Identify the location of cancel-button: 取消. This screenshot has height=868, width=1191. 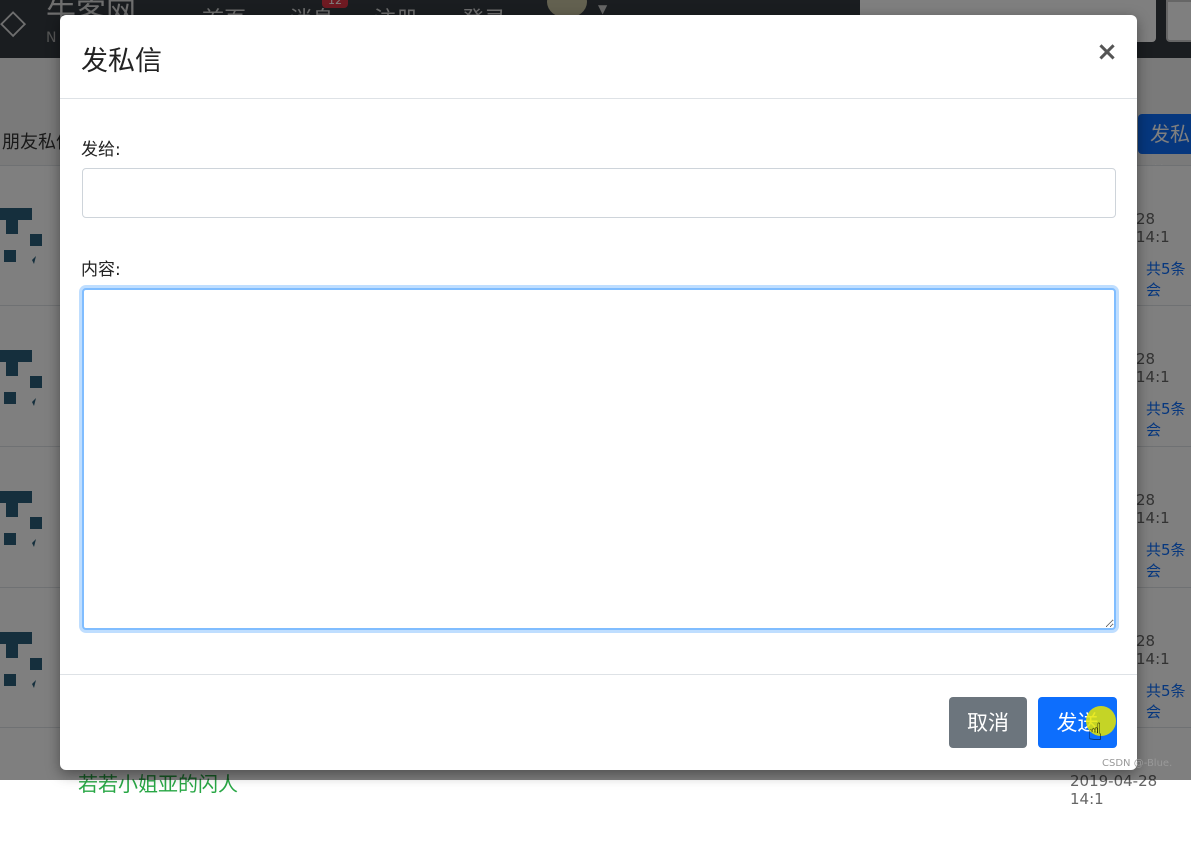
(988, 722).